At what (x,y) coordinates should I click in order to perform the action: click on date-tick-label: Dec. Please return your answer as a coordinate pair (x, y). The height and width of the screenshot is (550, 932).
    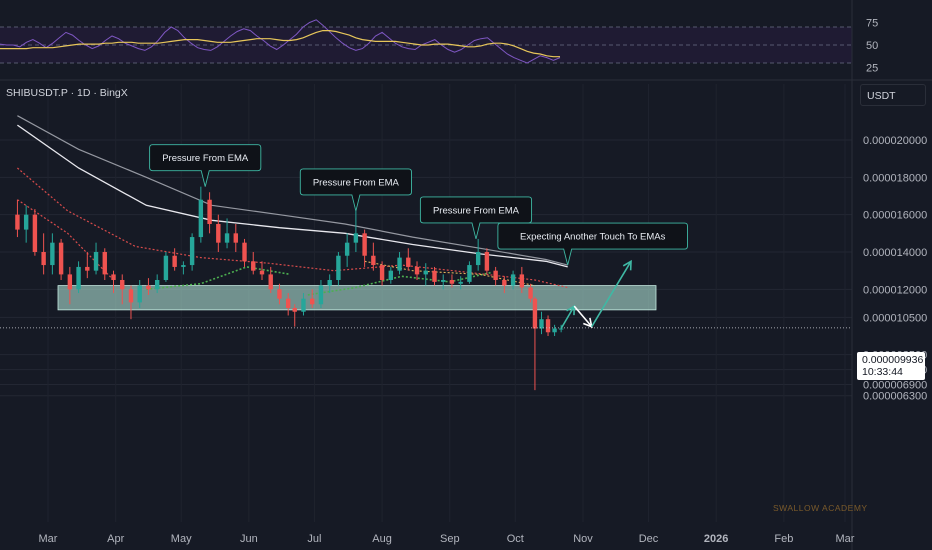
    Looking at the image, I should click on (649, 539).